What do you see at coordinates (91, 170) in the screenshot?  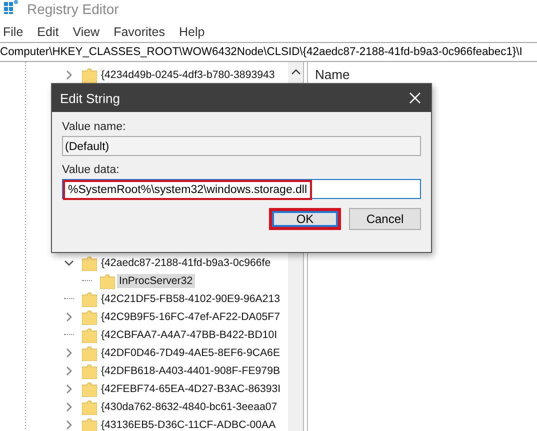 I see `field-label: Value data:` at bounding box center [91, 170].